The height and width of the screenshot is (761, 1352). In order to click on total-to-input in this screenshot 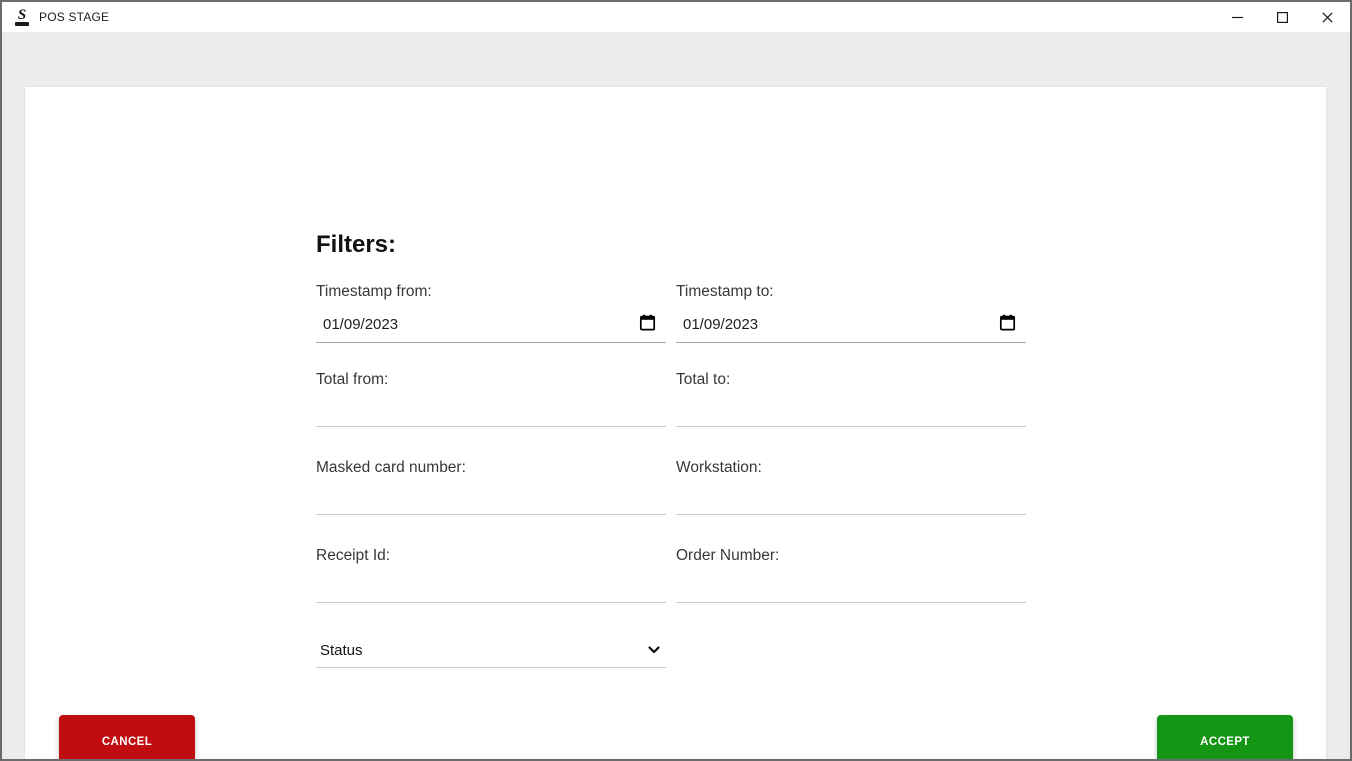, I will do `click(851, 410)`.